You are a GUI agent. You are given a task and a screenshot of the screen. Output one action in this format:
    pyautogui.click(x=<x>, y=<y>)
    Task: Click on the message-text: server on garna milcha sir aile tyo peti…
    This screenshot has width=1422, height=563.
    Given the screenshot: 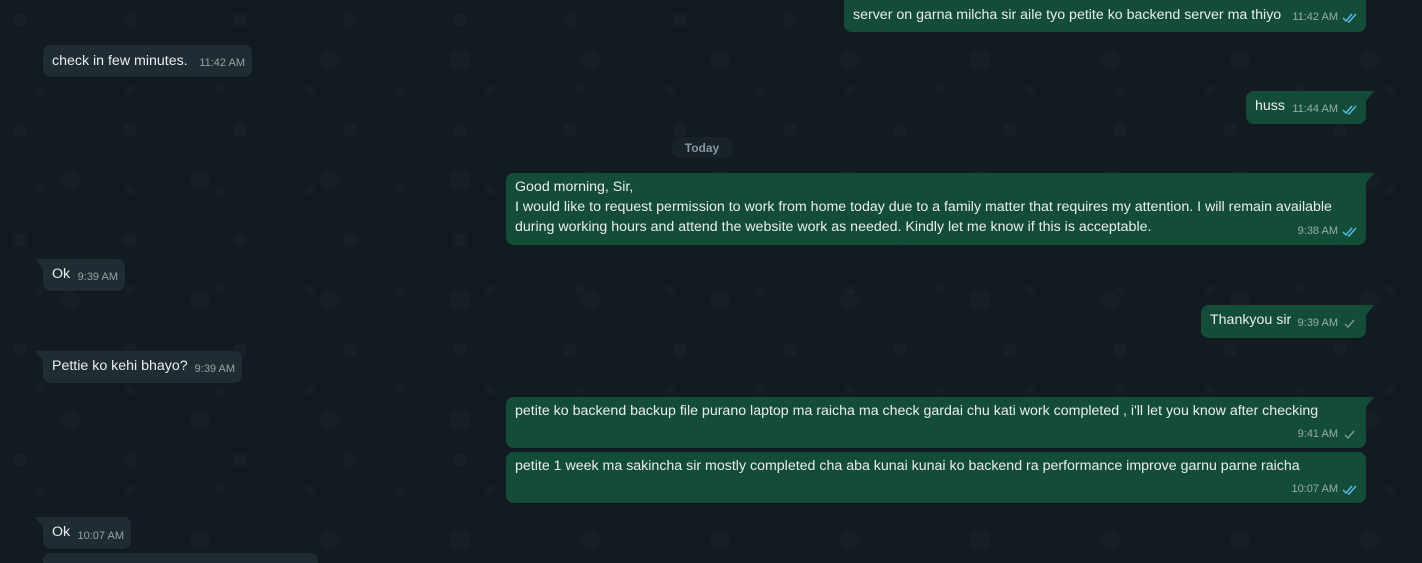 What is the action you would take?
    pyautogui.click(x=1067, y=15)
    